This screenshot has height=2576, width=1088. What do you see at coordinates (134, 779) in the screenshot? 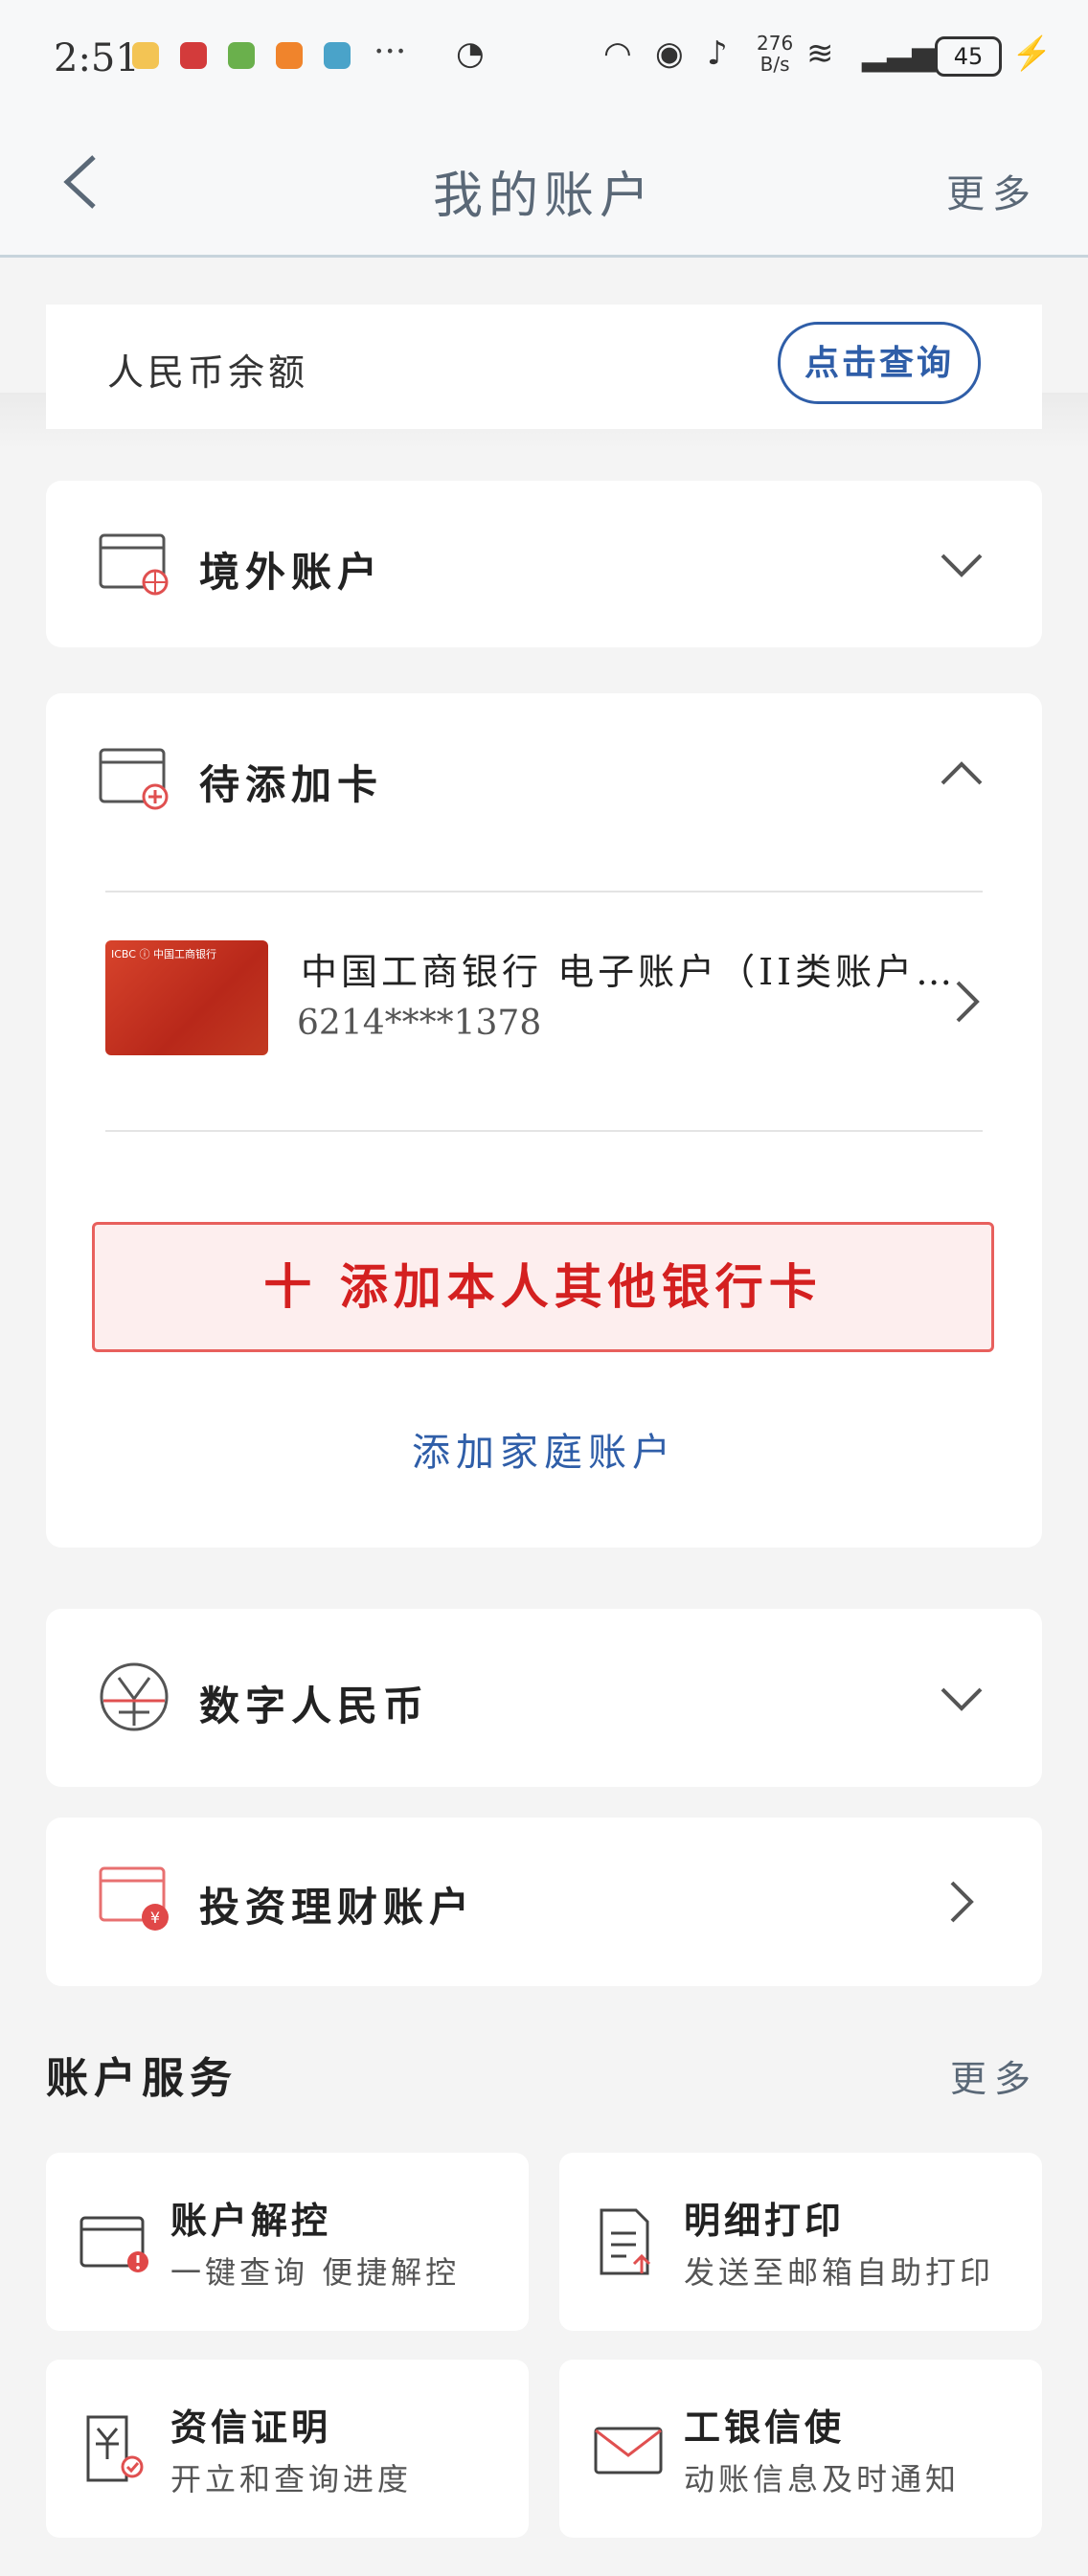
I see `card-add-icon` at bounding box center [134, 779].